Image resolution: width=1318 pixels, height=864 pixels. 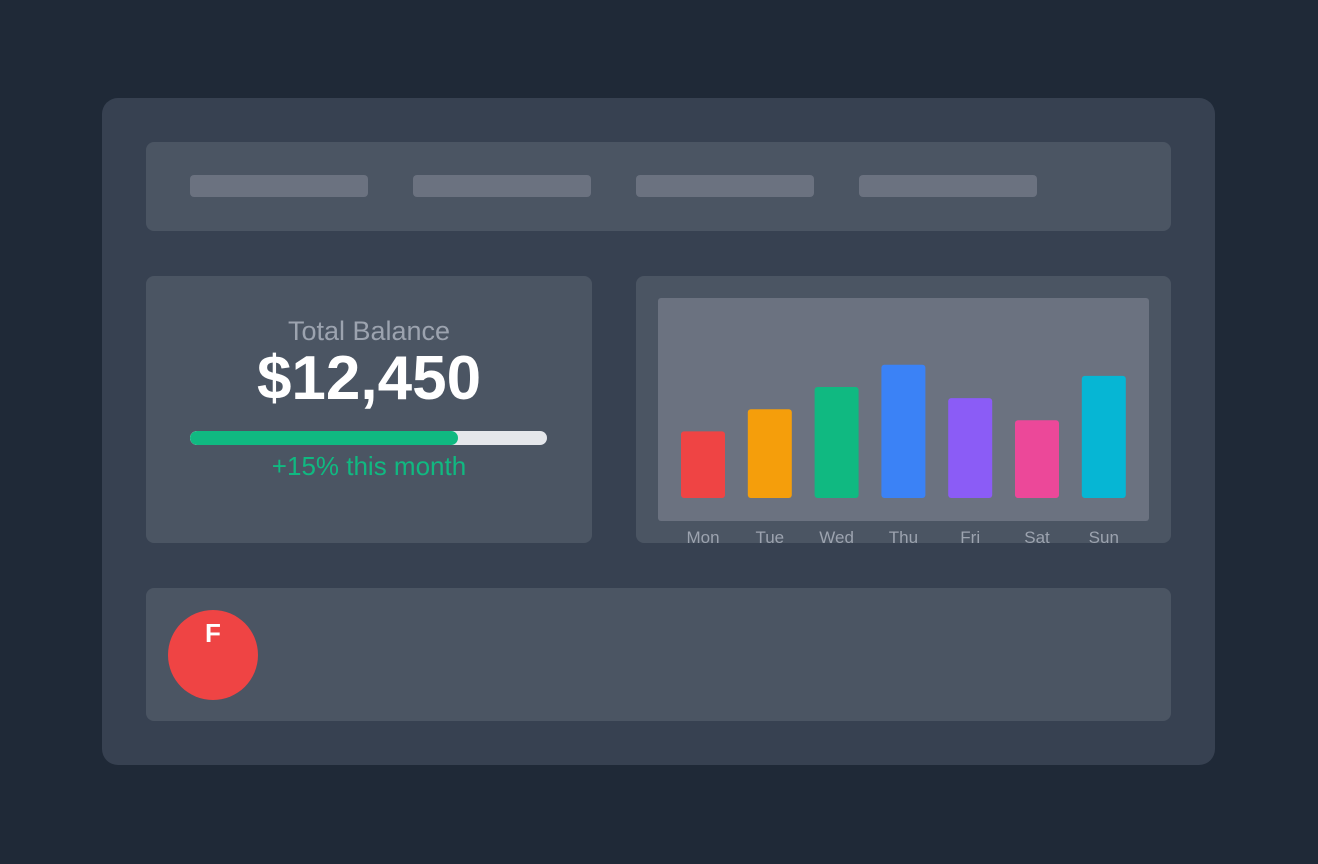 What do you see at coordinates (703, 464) in the screenshot?
I see `bar-mon` at bounding box center [703, 464].